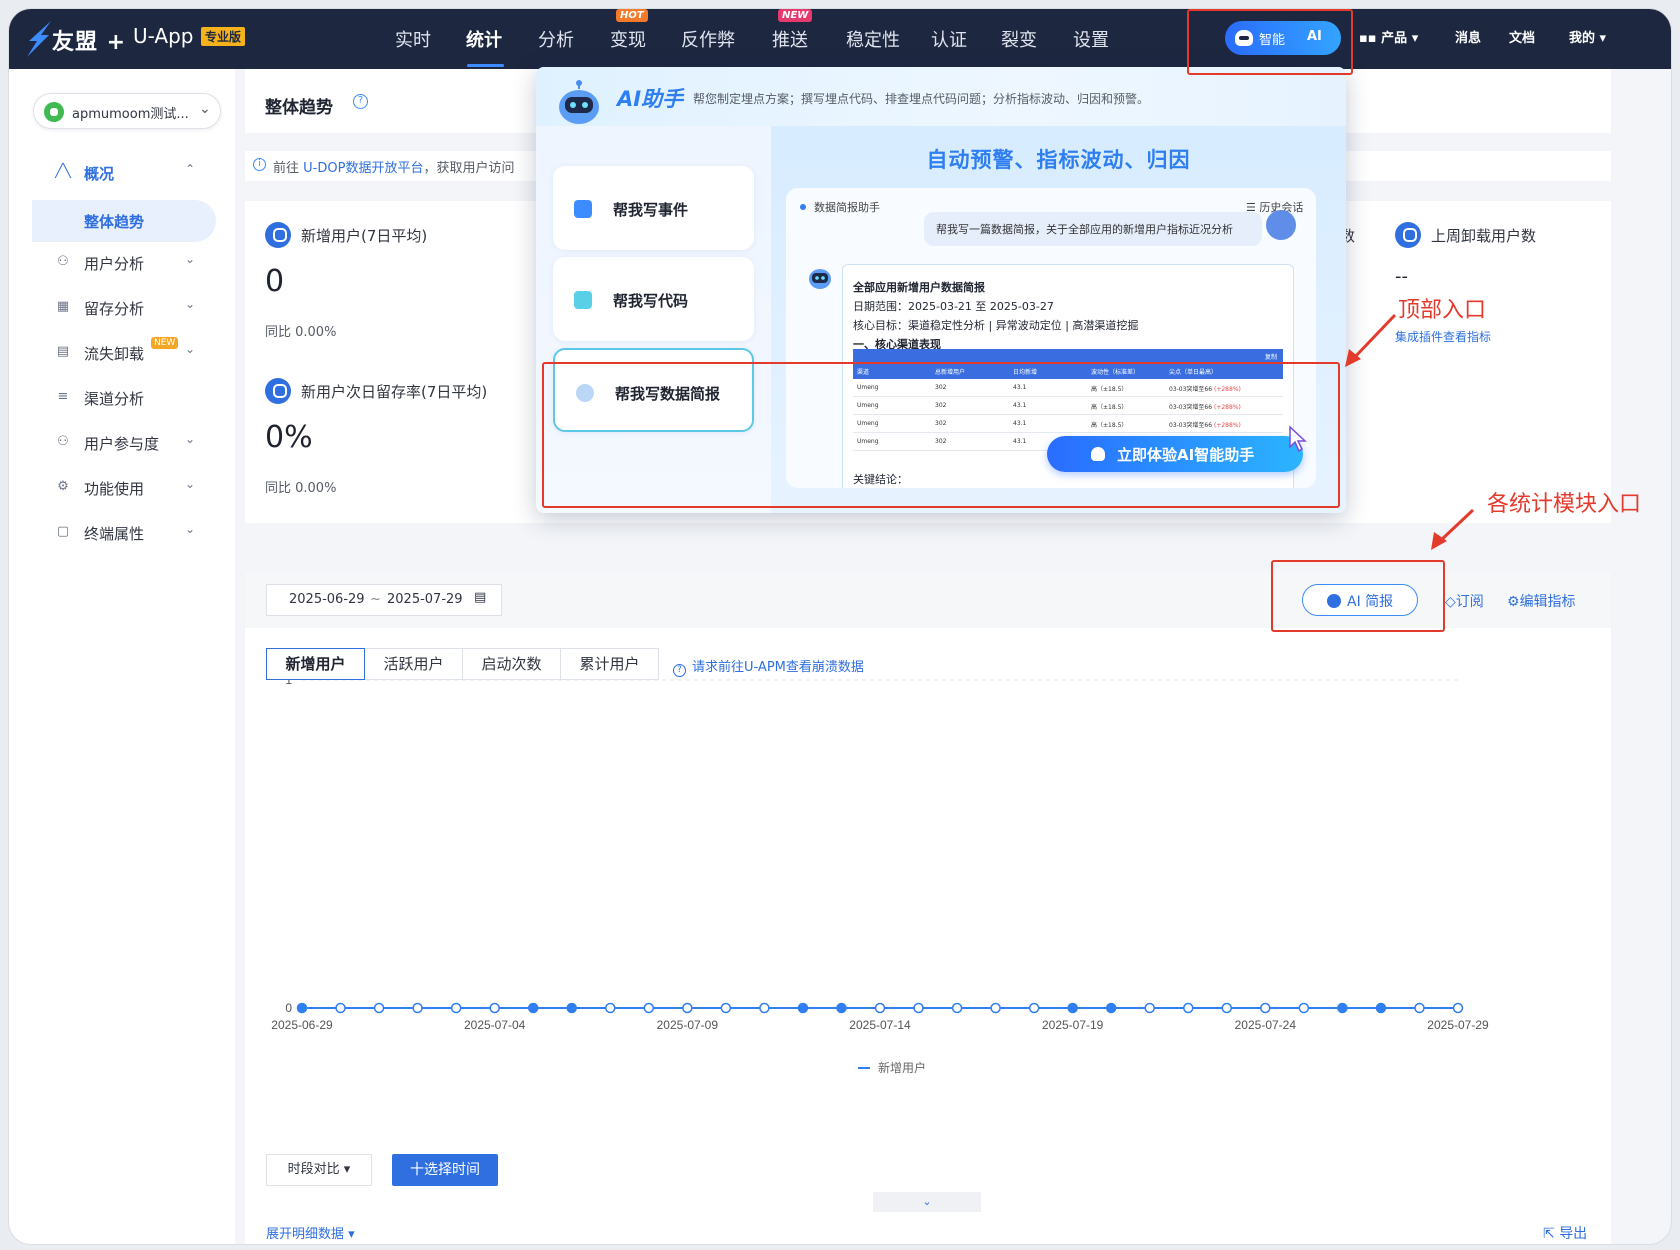 The image size is (1680, 1250). I want to click on metric-label: 上周卸载用户数, so click(1484, 236).